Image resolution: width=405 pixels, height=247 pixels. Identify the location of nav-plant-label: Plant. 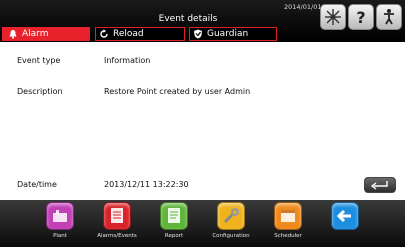
(60, 236).